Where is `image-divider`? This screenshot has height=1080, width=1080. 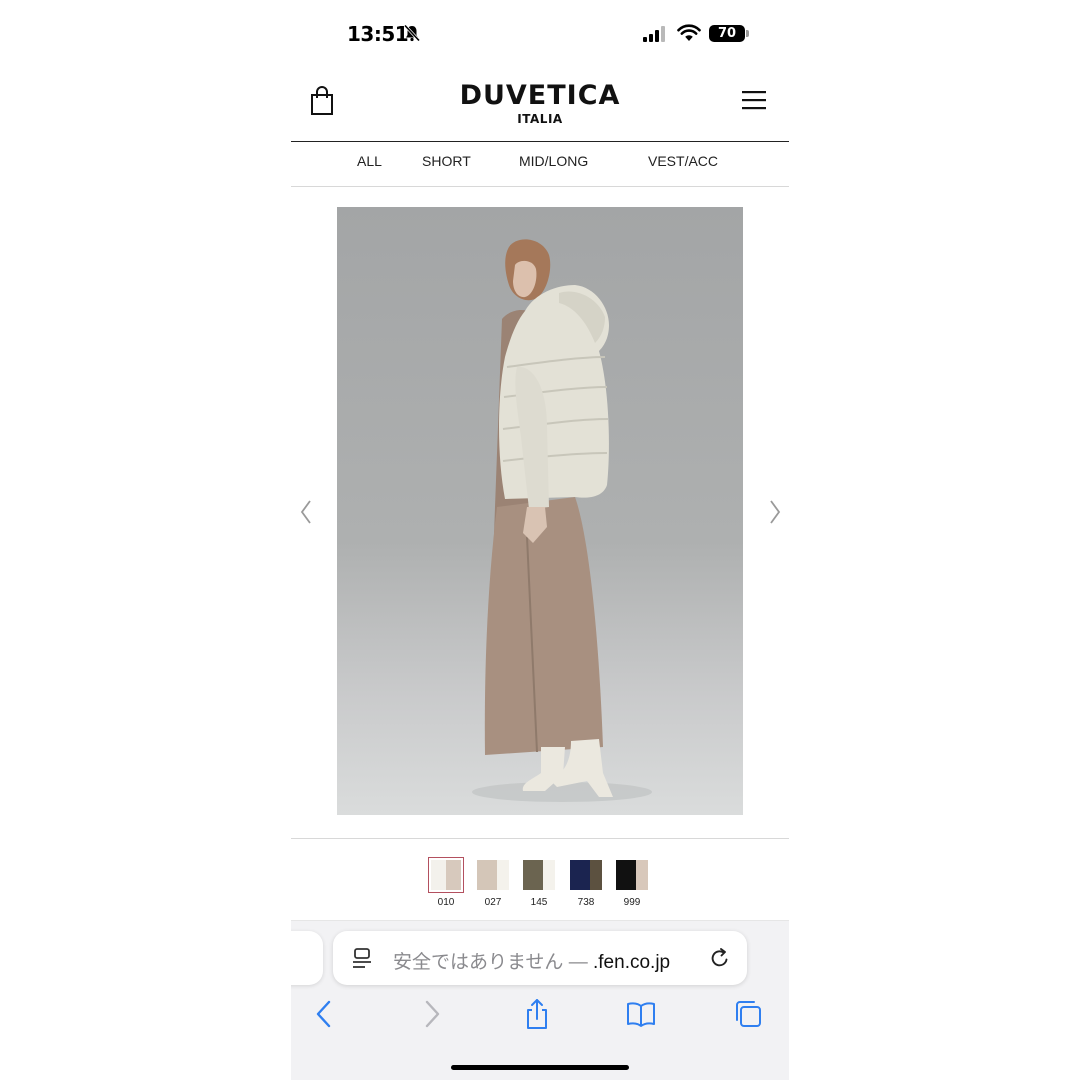 image-divider is located at coordinates (540, 838).